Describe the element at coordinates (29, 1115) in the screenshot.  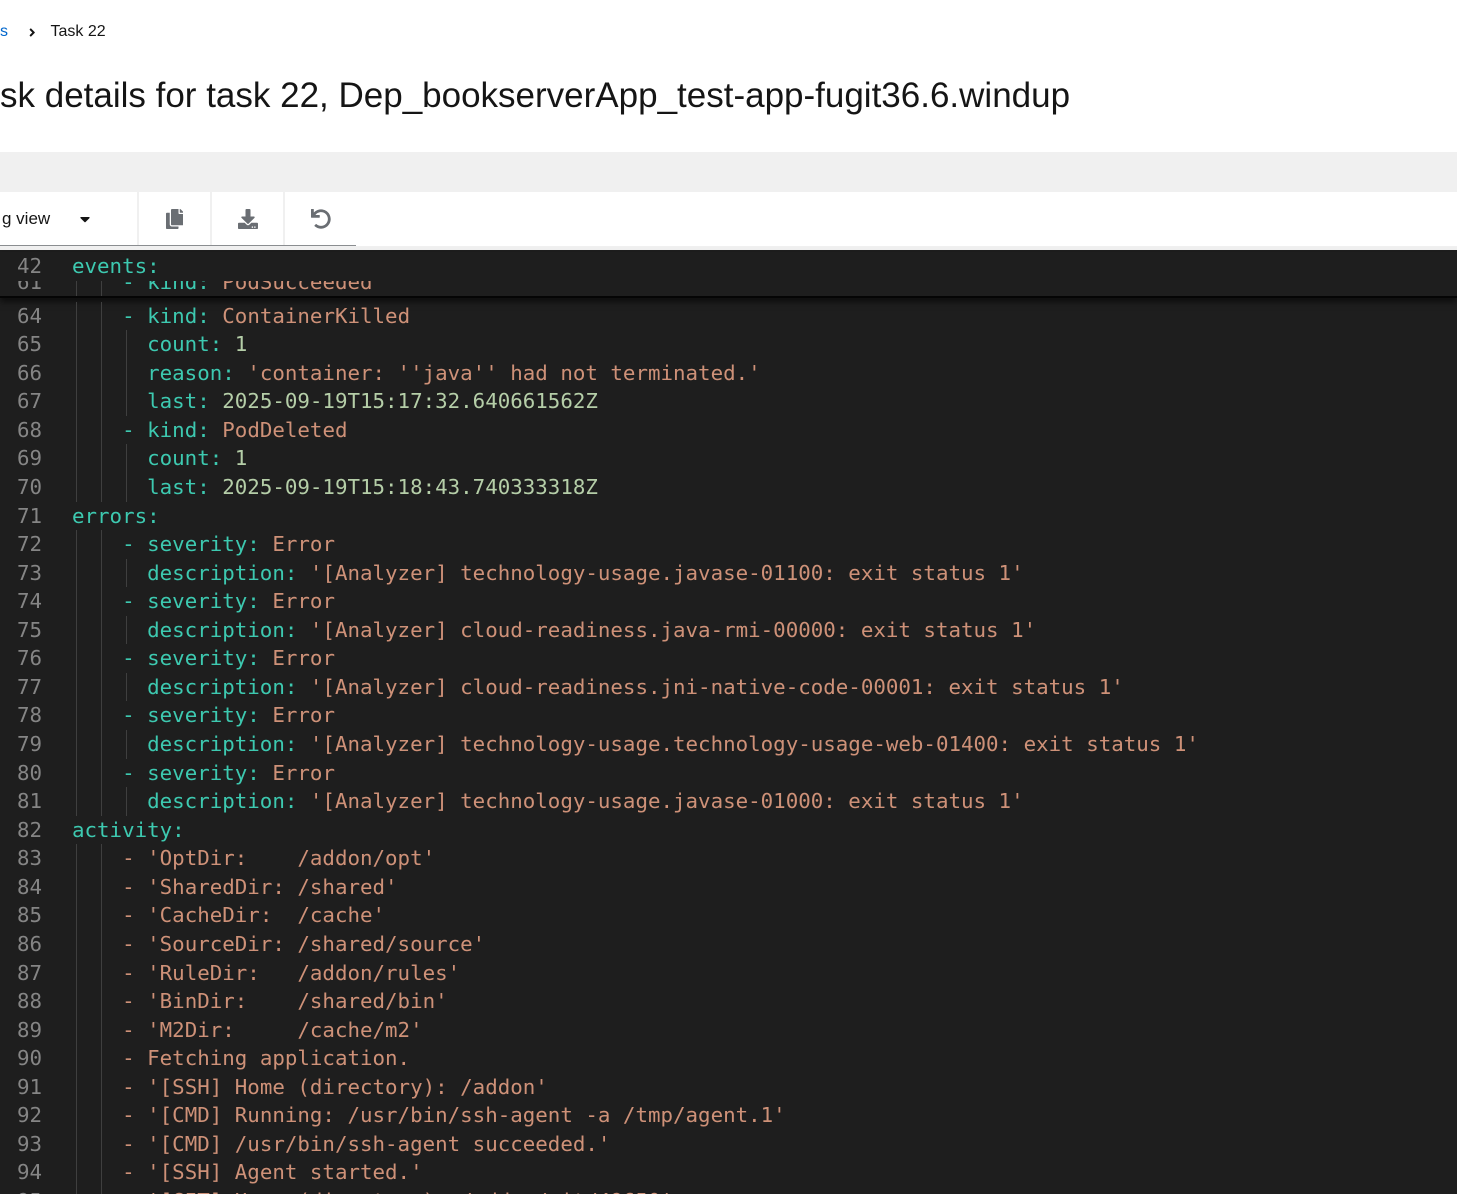
I see `line-number: 92` at that location.